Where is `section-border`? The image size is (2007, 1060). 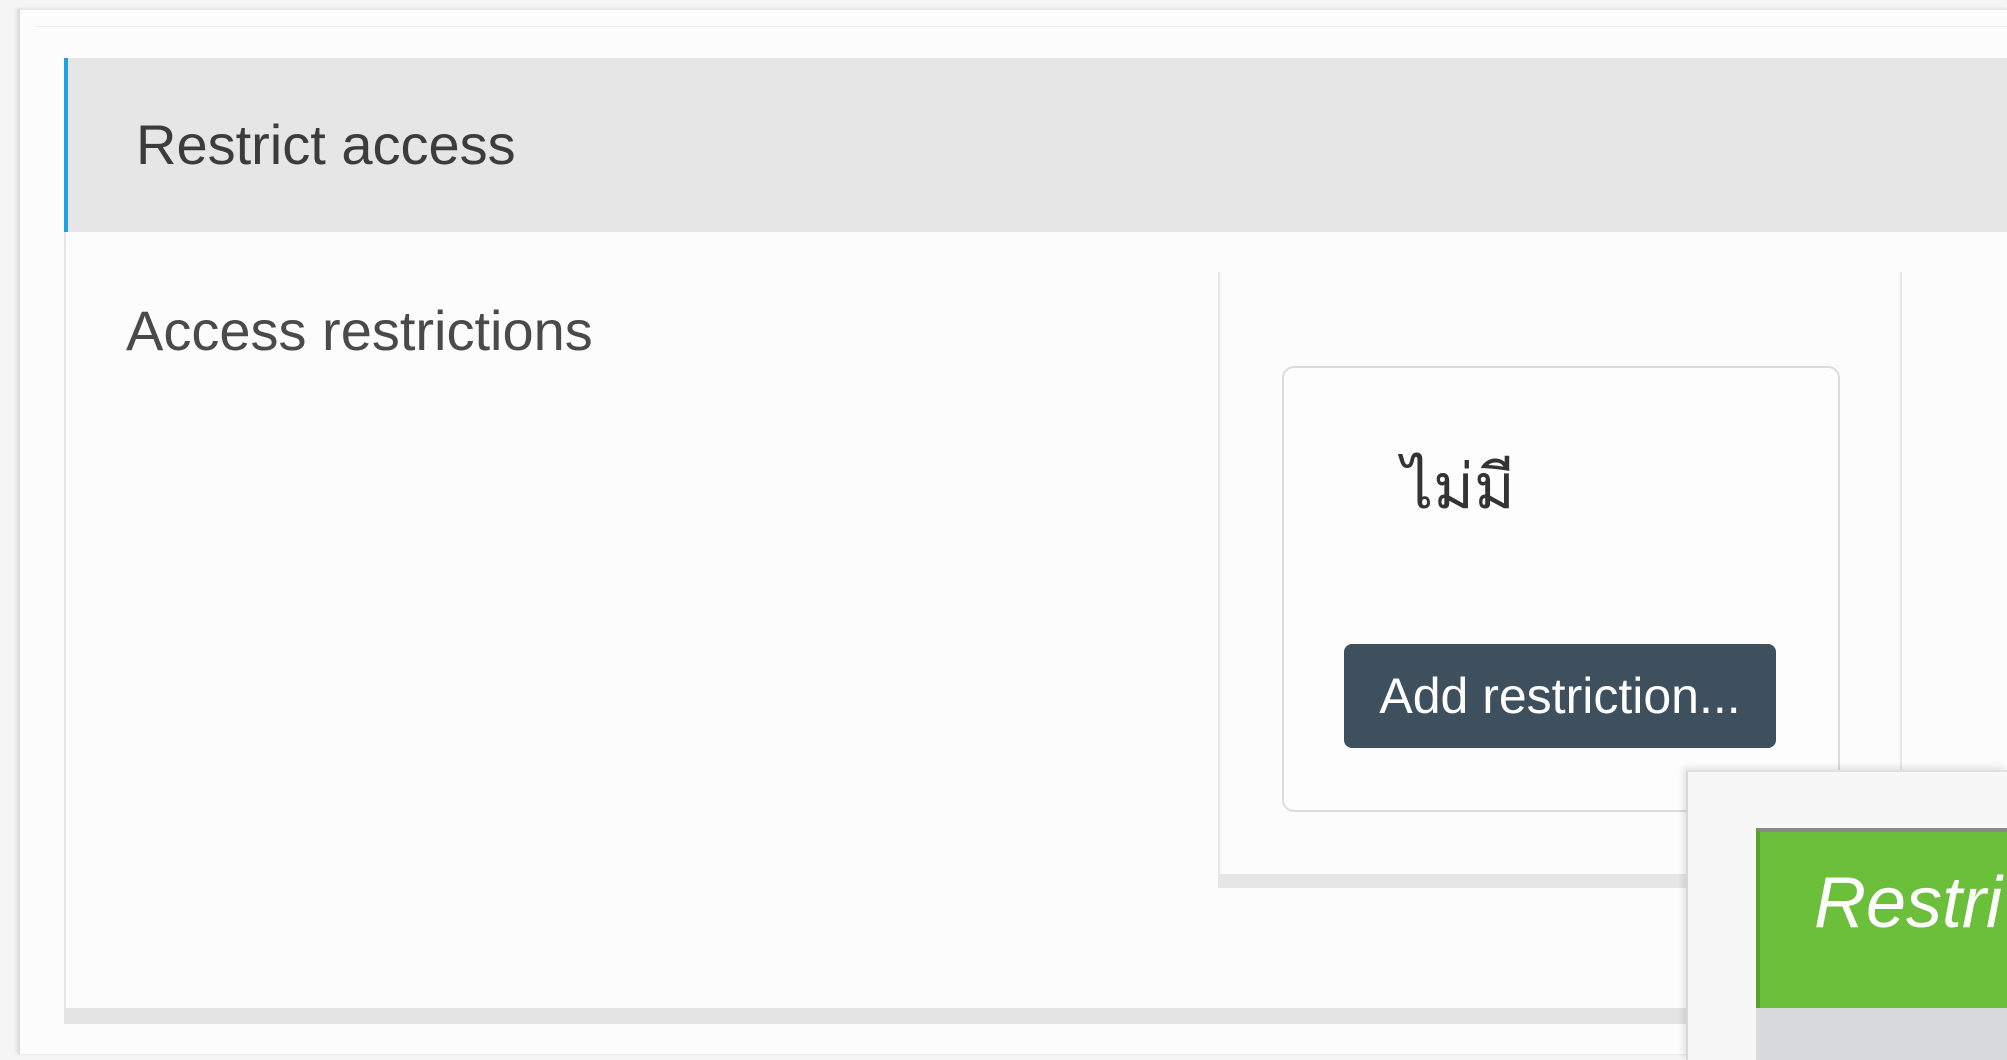
section-border is located at coordinates (65, 624).